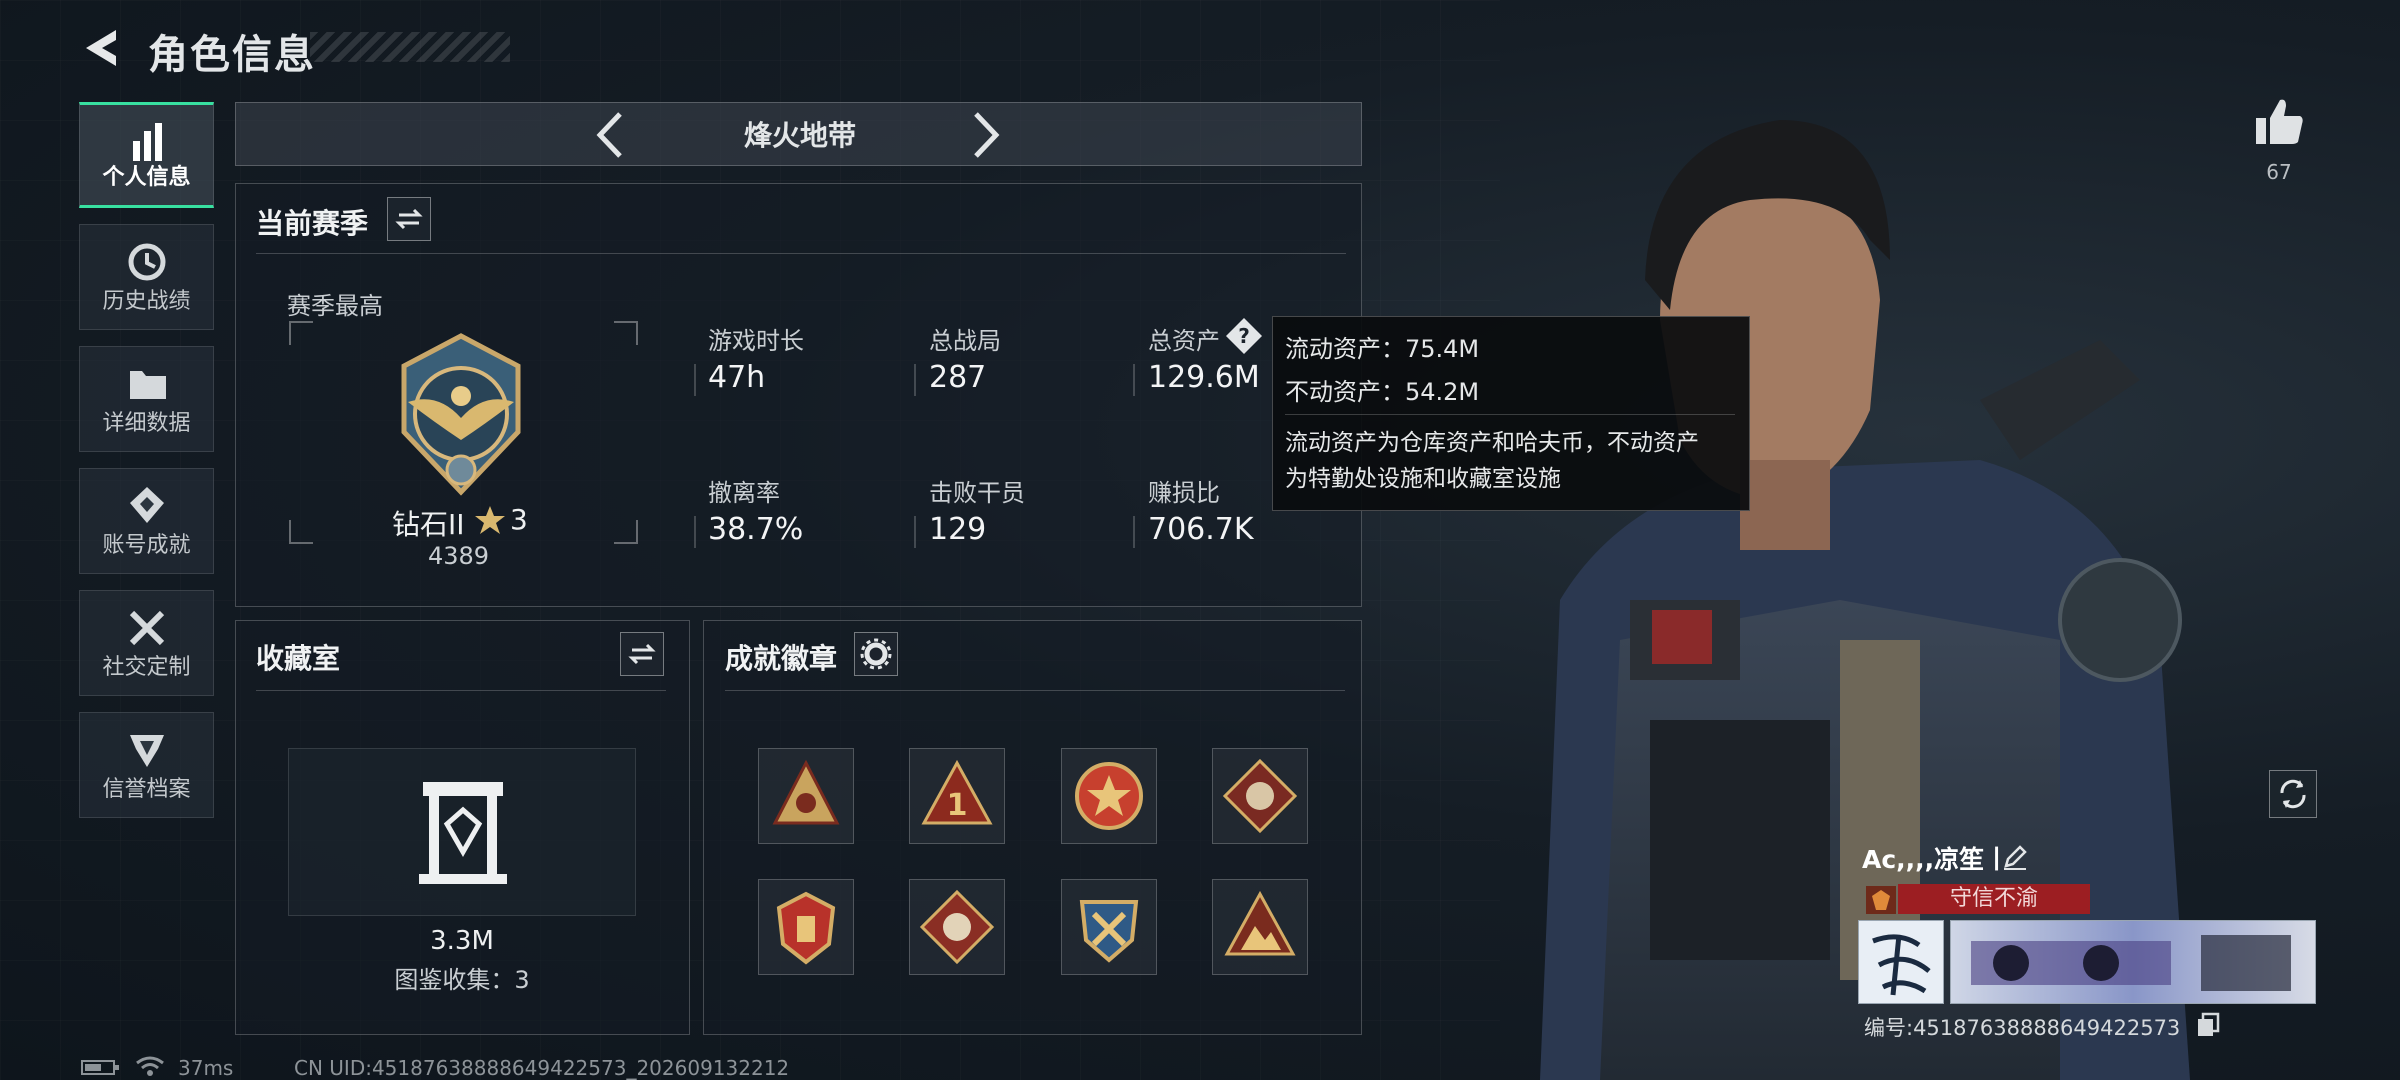 The image size is (2400, 1080). Describe the element at coordinates (2015, 857) in the screenshot. I see `edit-pencil-icon` at that location.